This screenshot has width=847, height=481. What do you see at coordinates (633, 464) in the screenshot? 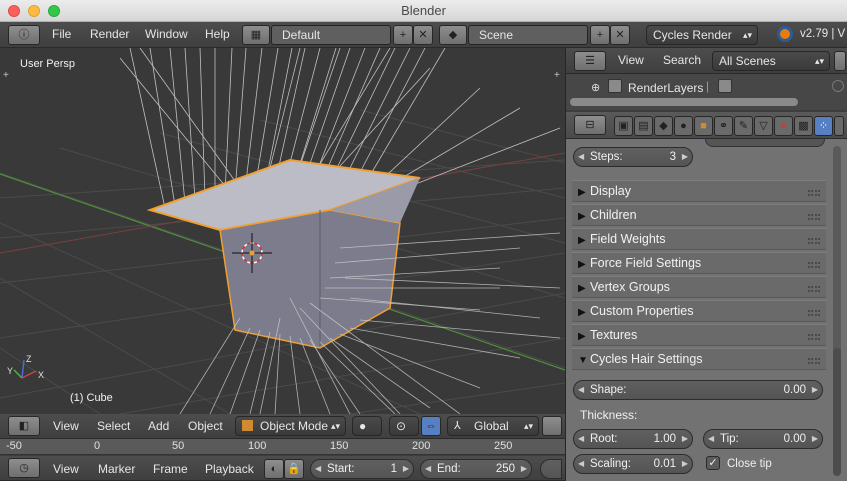
I see `scaling-field: ◀ Scaling: 0.01 ▶` at bounding box center [633, 464].